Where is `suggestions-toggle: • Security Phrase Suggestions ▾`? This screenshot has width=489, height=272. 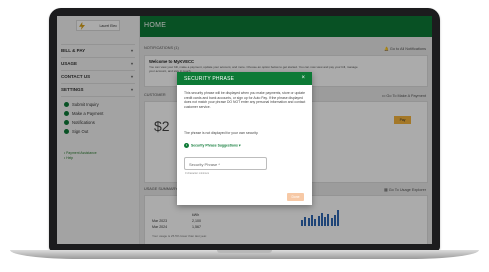 suggestions-toggle: • Security Phrase Suggestions ▾ is located at coordinates (212, 145).